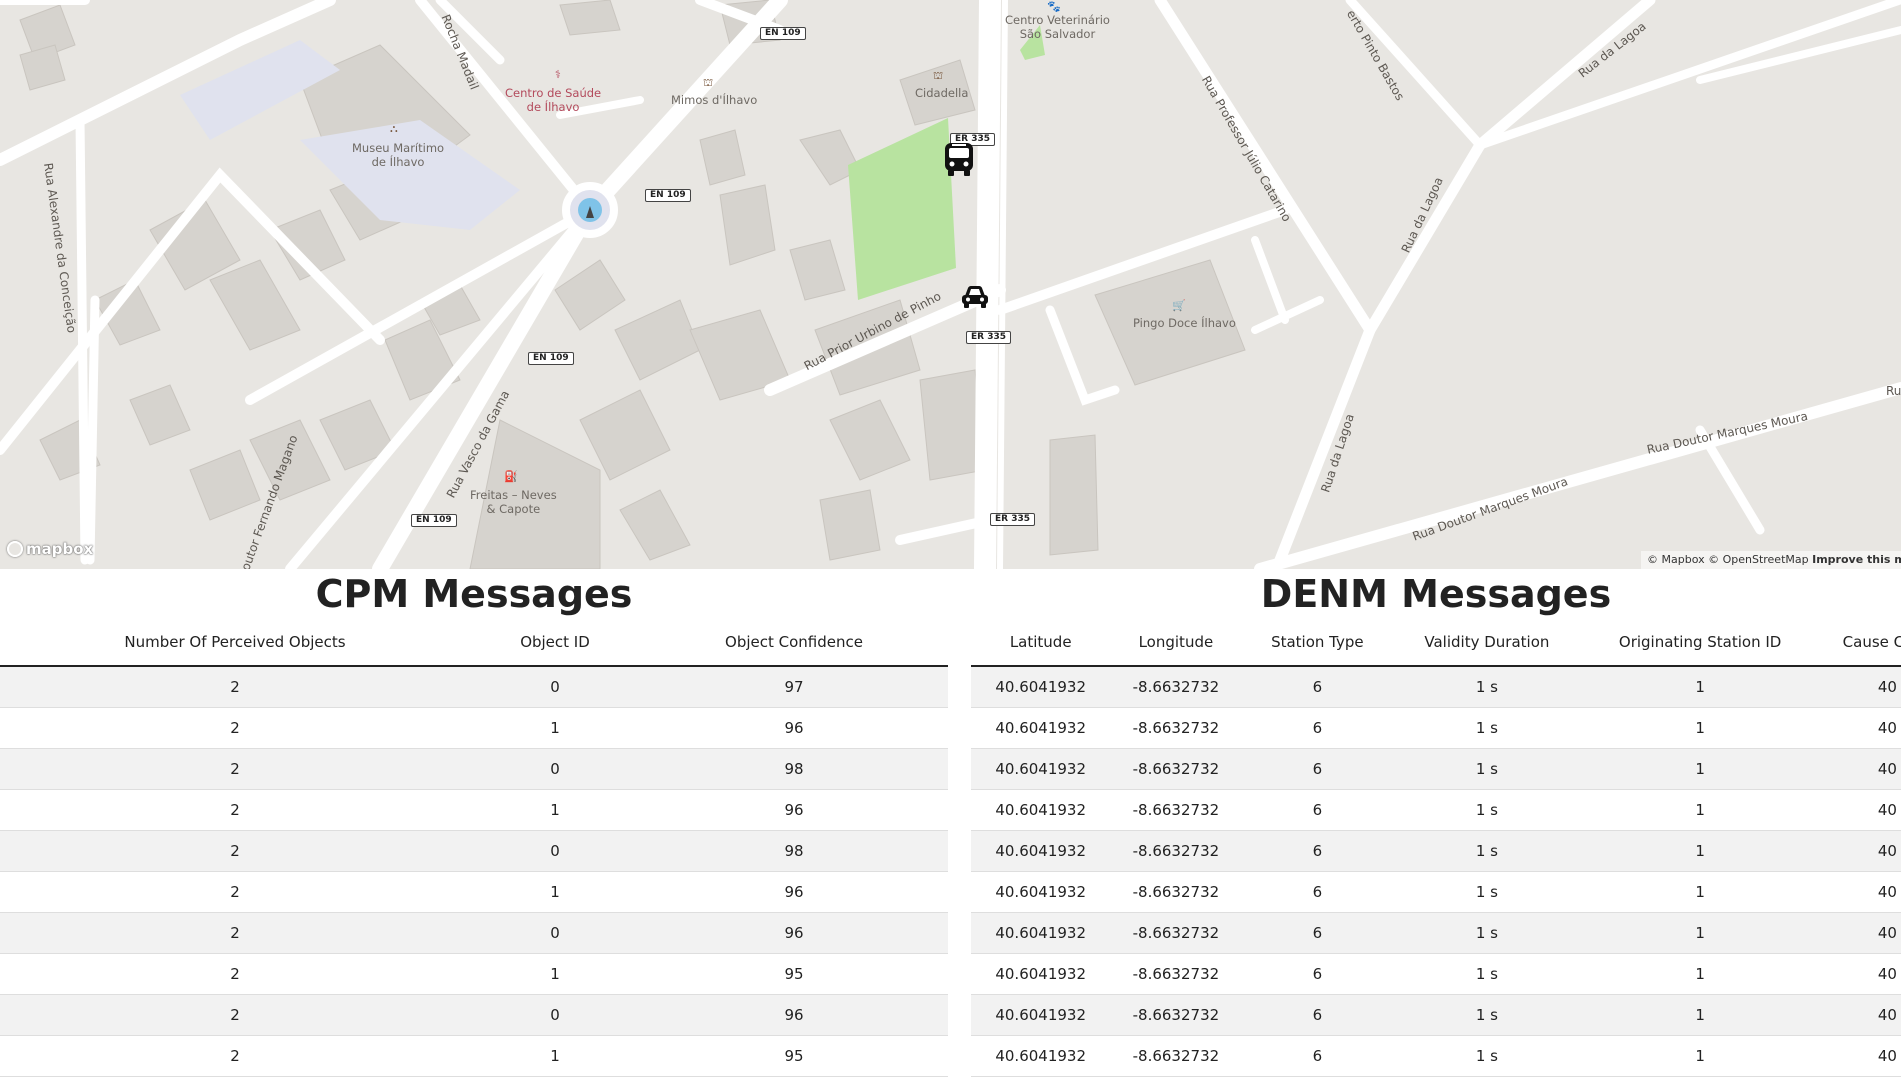  What do you see at coordinates (794, 643) in the screenshot?
I see `cpm-col-header: Object Confidence` at bounding box center [794, 643].